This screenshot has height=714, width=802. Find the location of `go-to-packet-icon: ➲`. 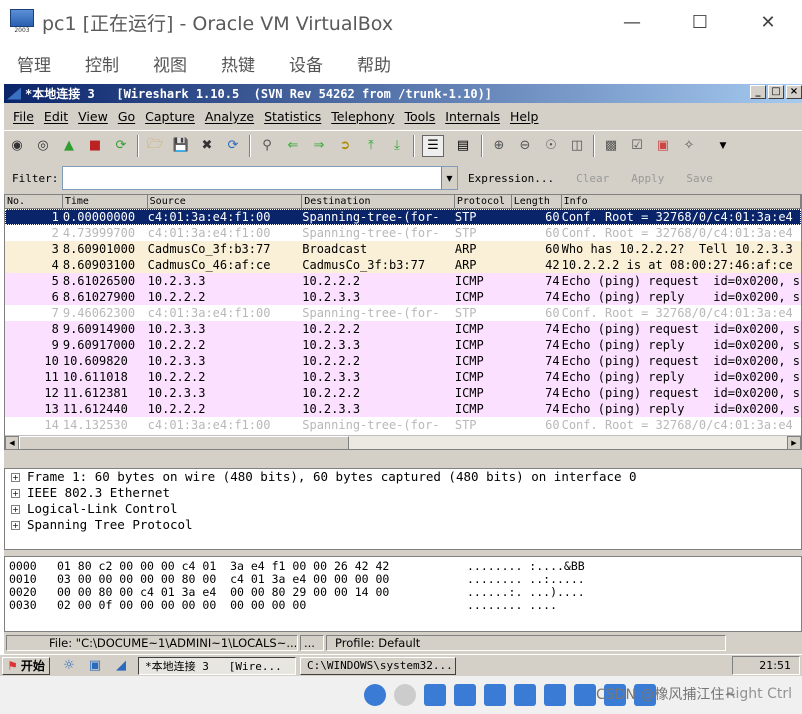

go-to-packet-icon: ➲ is located at coordinates (345, 146).